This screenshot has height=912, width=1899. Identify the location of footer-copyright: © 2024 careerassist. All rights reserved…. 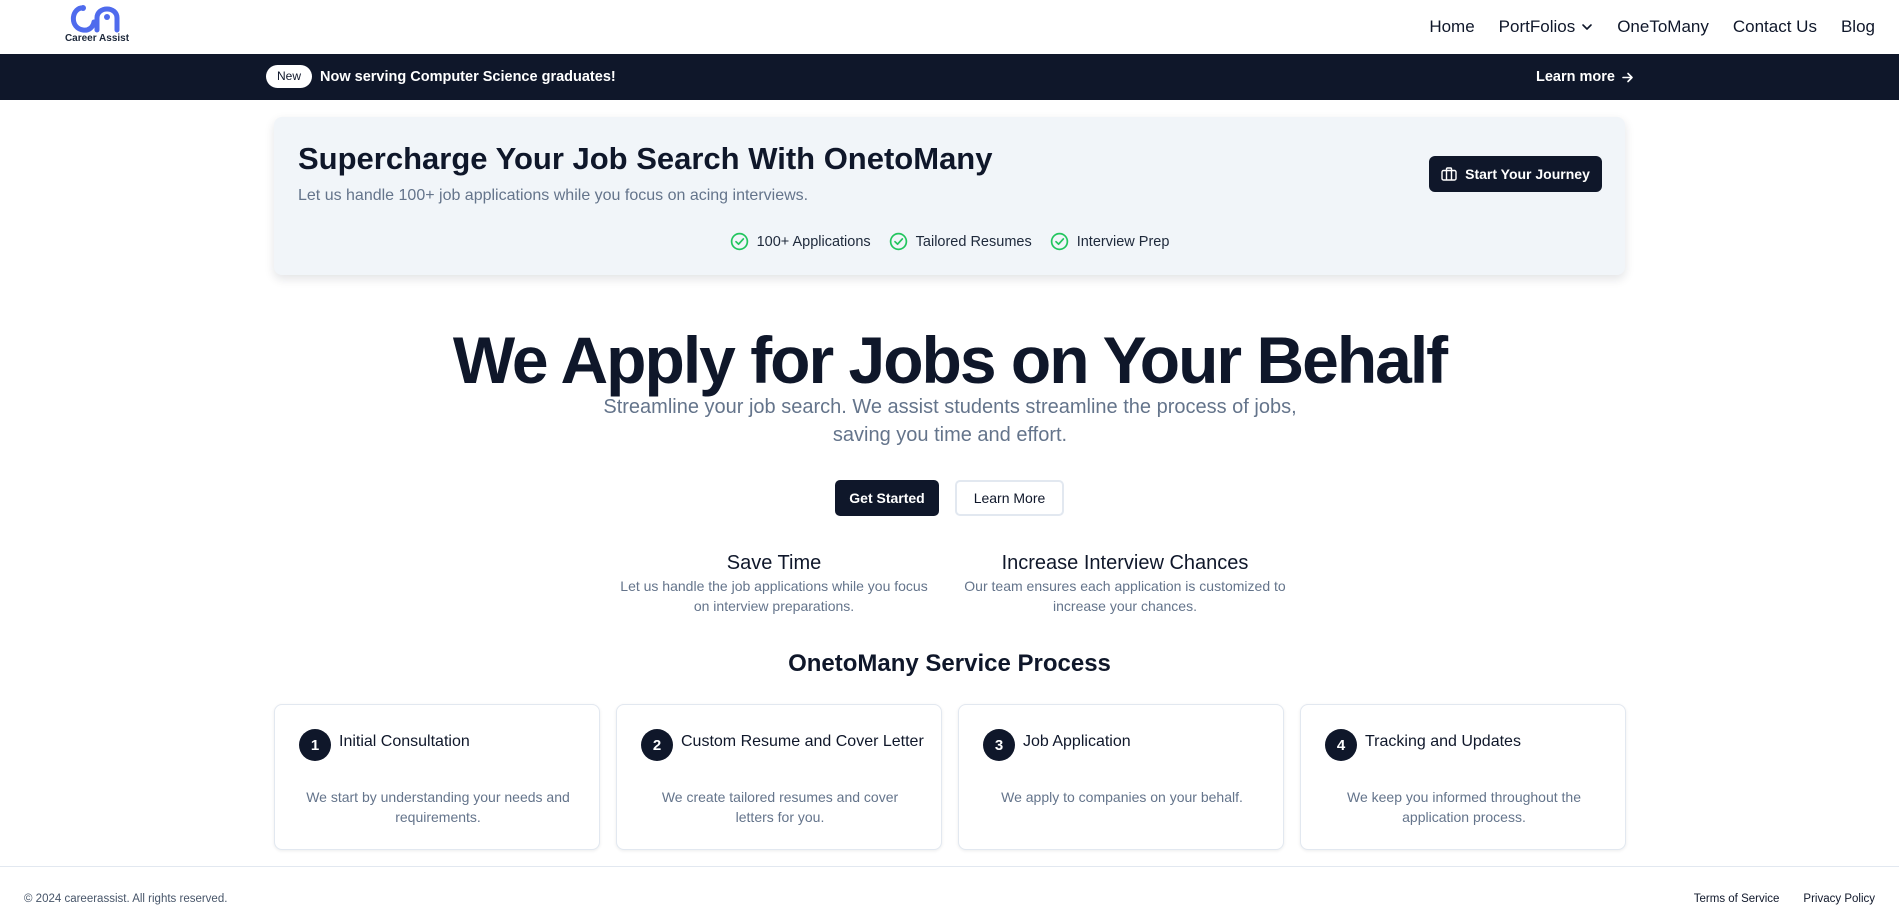
(126, 899).